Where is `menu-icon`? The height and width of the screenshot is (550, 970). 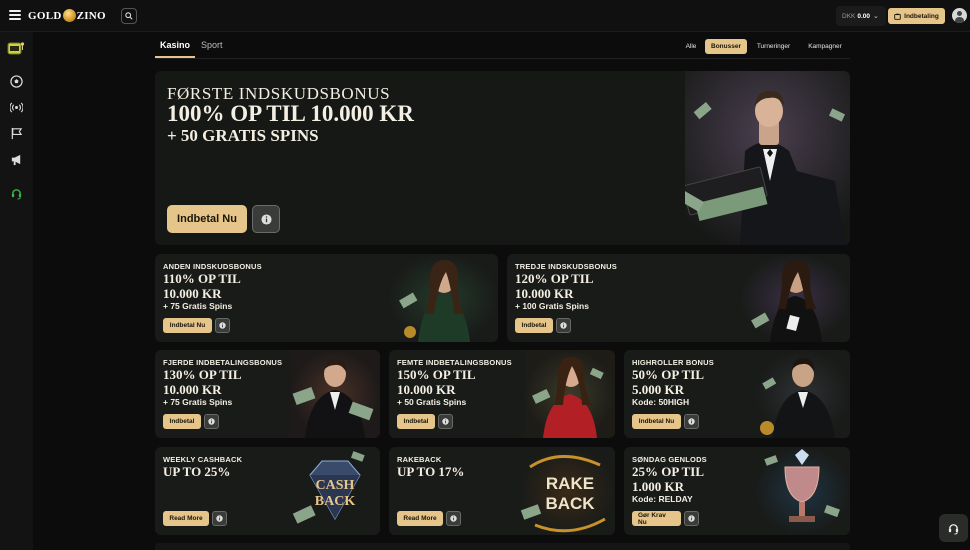 menu-icon is located at coordinates (15, 15).